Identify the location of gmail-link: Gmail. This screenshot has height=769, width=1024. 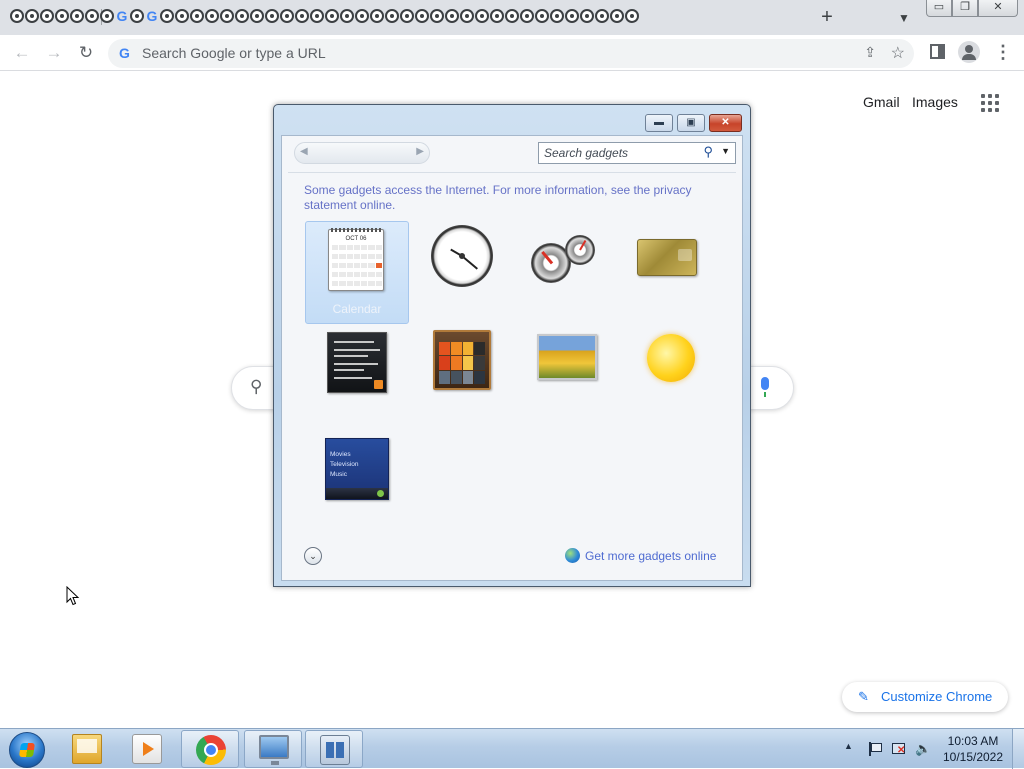
(881, 102).